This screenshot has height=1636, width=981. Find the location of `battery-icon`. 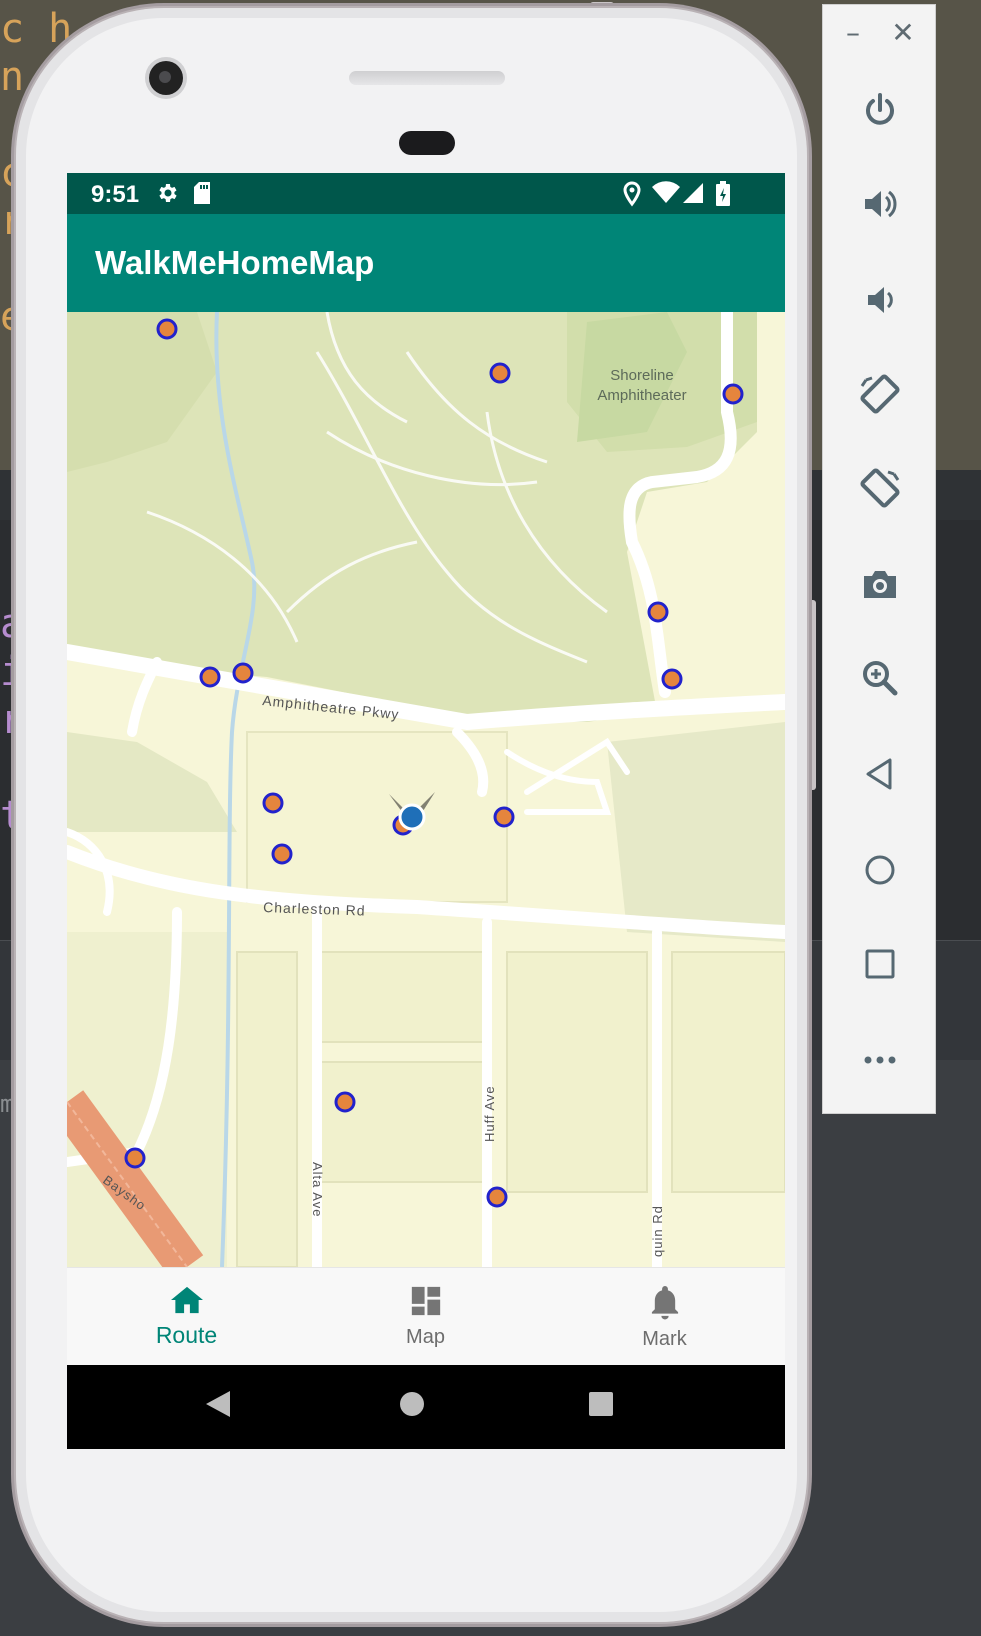

battery-icon is located at coordinates (723, 196).